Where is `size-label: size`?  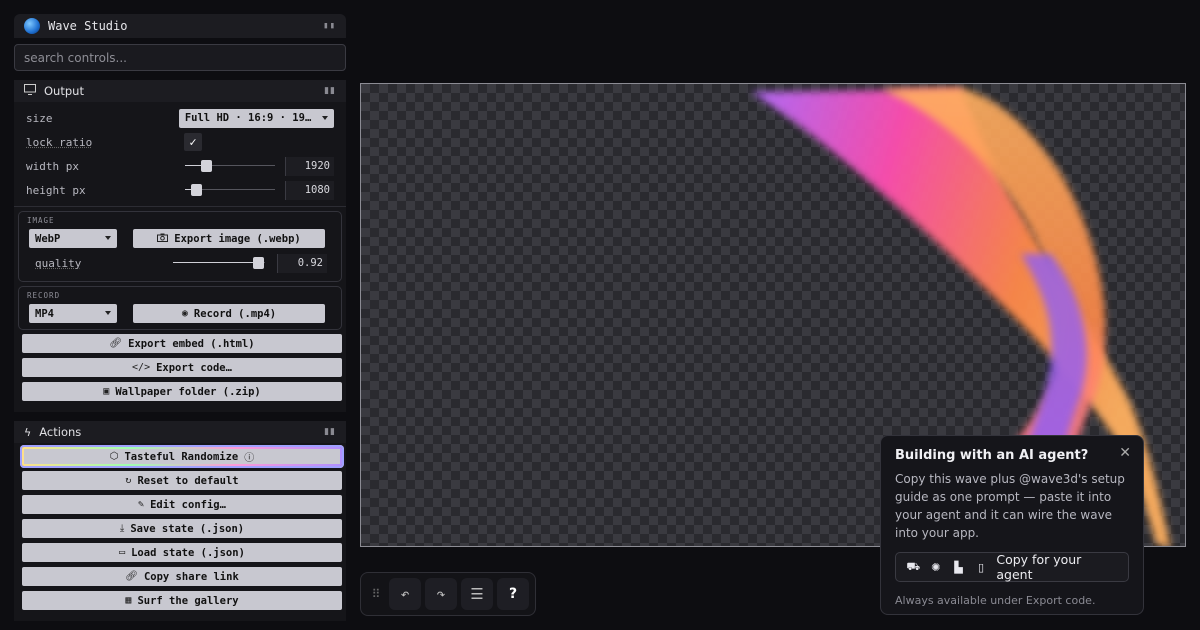 size-label: size is located at coordinates (39, 118).